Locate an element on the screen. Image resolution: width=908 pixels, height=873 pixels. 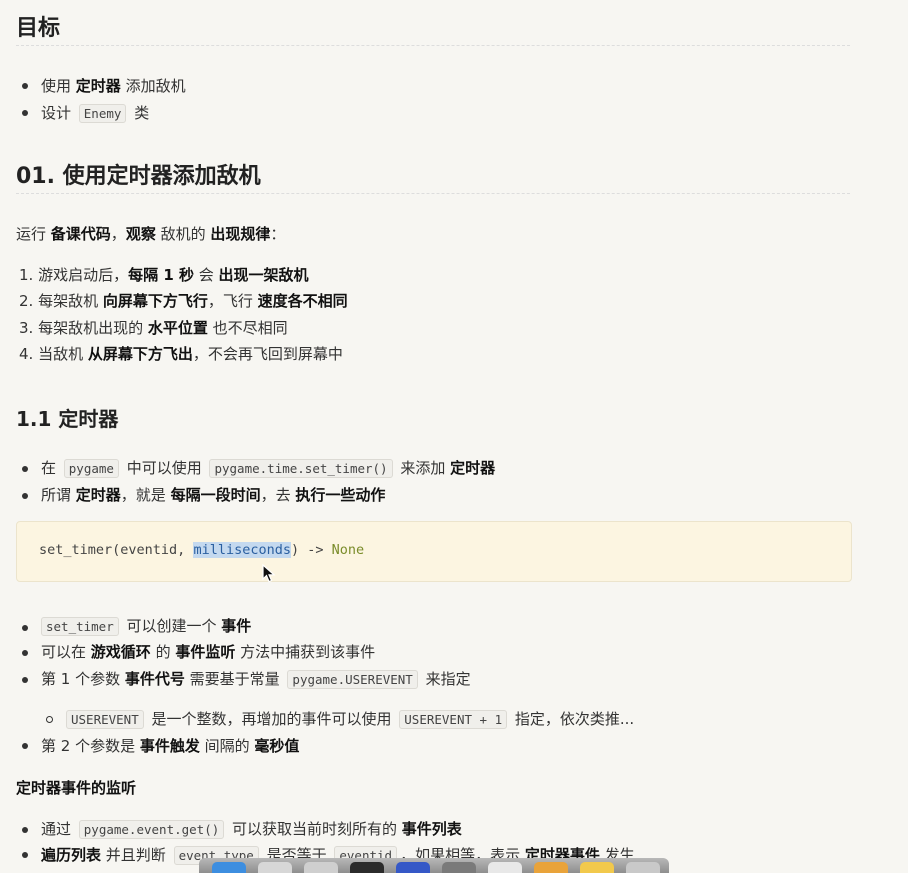
subsection-heading: 1.1 定时器 is located at coordinates (67, 419).